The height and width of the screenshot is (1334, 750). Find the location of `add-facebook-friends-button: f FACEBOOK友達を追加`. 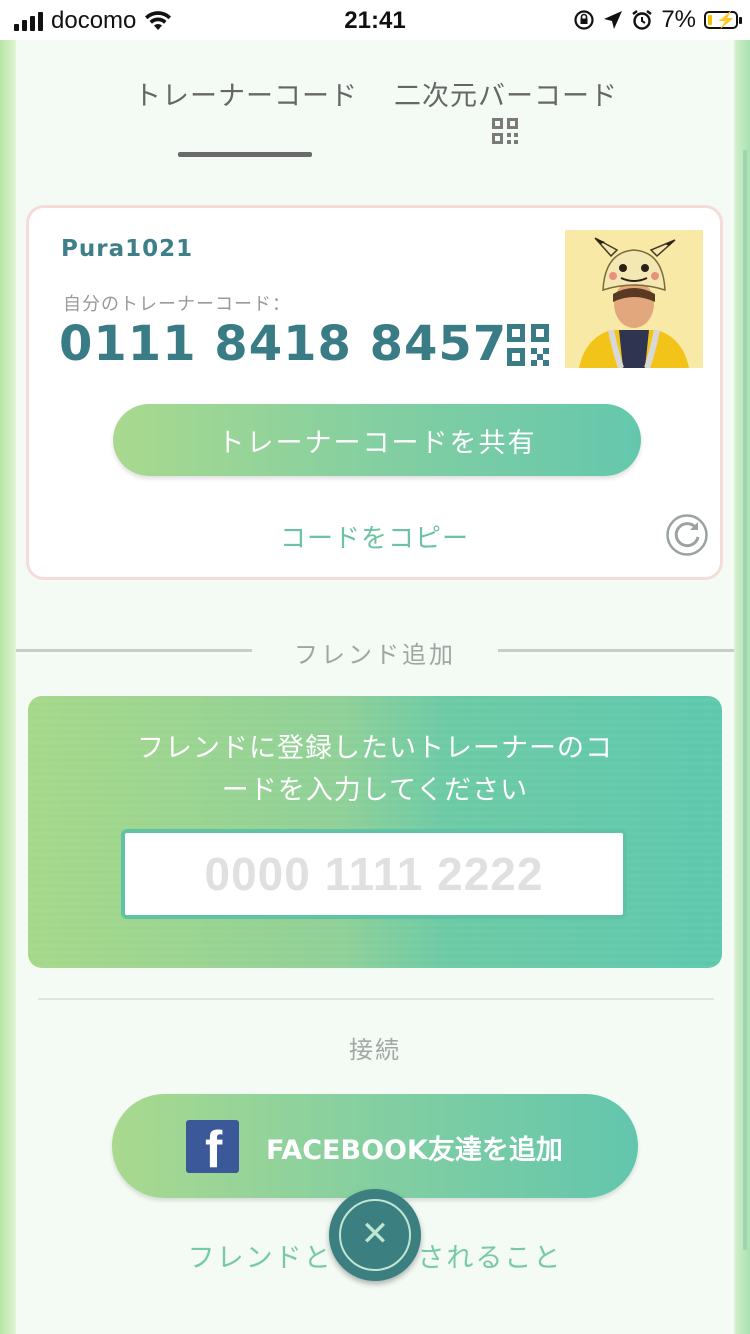

add-facebook-friends-button: f FACEBOOK友達を追加 is located at coordinates (375, 1146).